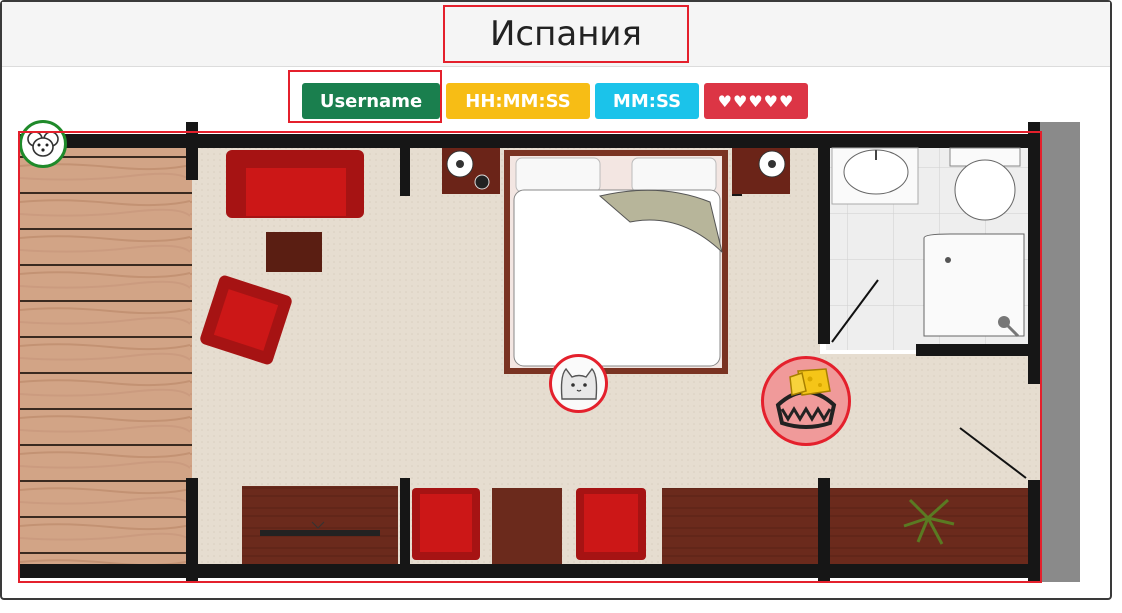 The image size is (1122, 613). What do you see at coordinates (578, 383) in the screenshot?
I see `cat-icon` at bounding box center [578, 383].